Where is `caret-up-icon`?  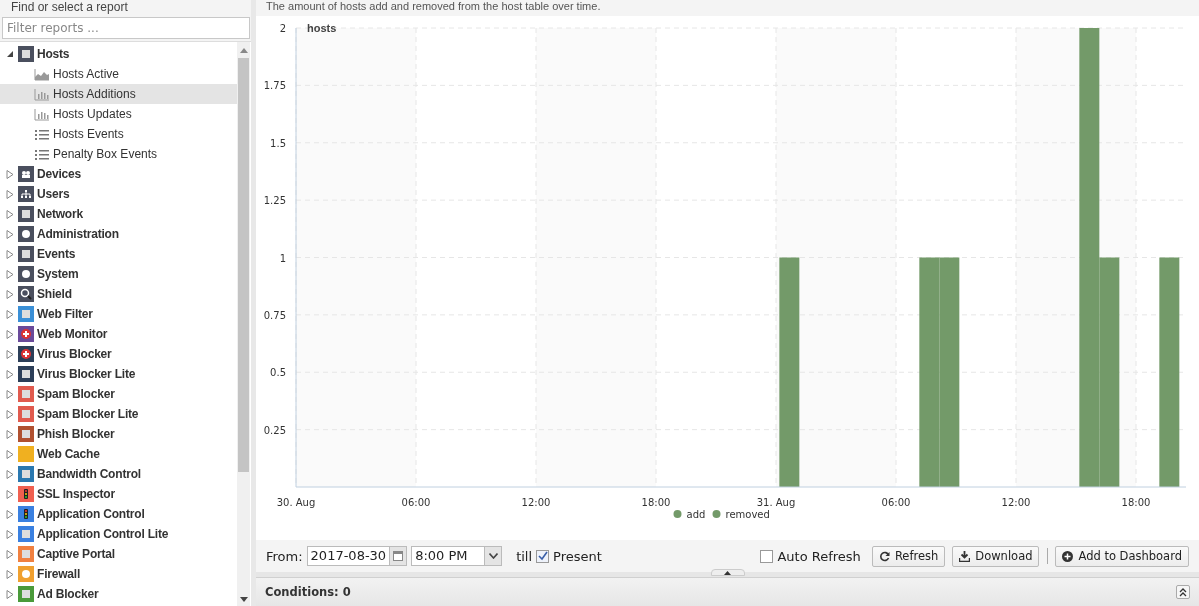 caret-up-icon is located at coordinates (727, 572).